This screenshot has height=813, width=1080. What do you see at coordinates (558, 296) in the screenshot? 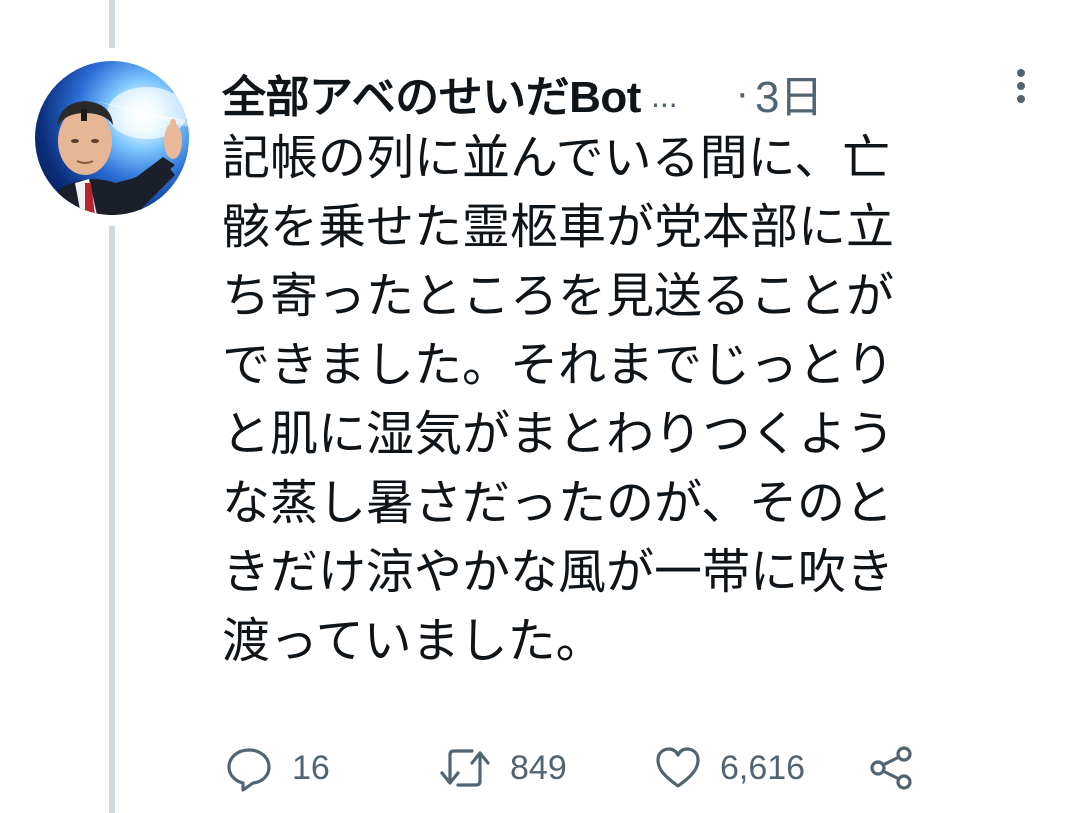
I see `tweet-text-line: ち寄ったところを見送ることが` at bounding box center [558, 296].